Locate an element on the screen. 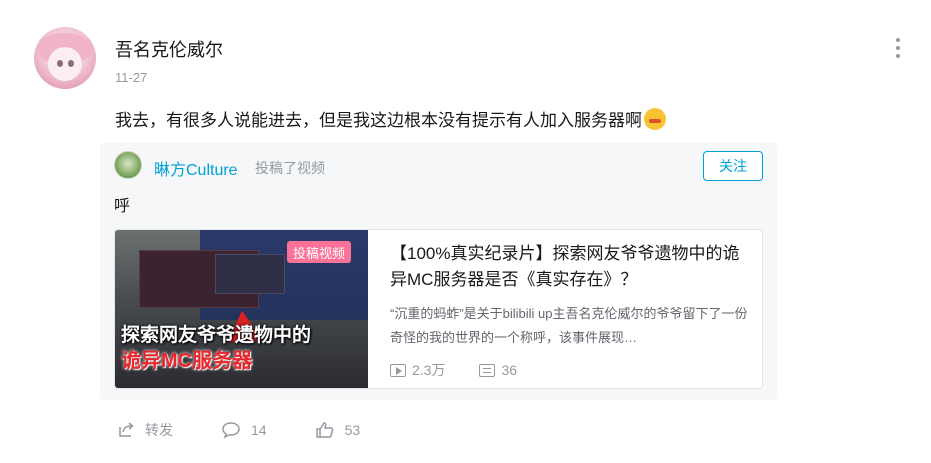 Image resolution: width=931 pixels, height=463 pixels. more-options-icon is located at coordinates (898, 51).